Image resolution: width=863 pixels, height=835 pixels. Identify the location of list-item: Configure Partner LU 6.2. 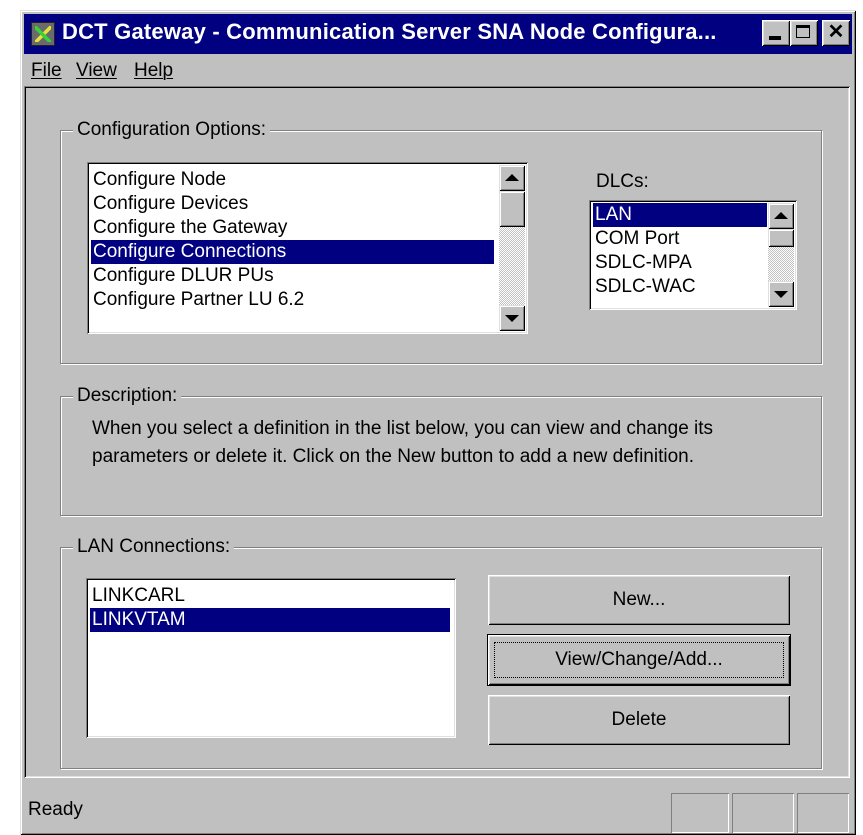
(292, 300).